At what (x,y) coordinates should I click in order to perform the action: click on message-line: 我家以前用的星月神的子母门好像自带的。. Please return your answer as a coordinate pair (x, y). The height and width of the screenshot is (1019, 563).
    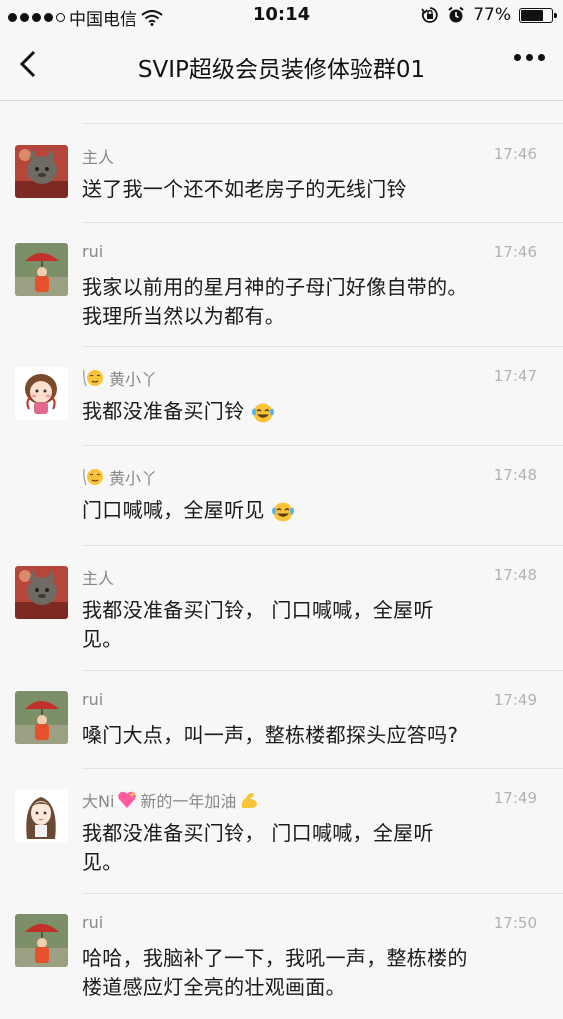
    Looking at the image, I should click on (275, 287).